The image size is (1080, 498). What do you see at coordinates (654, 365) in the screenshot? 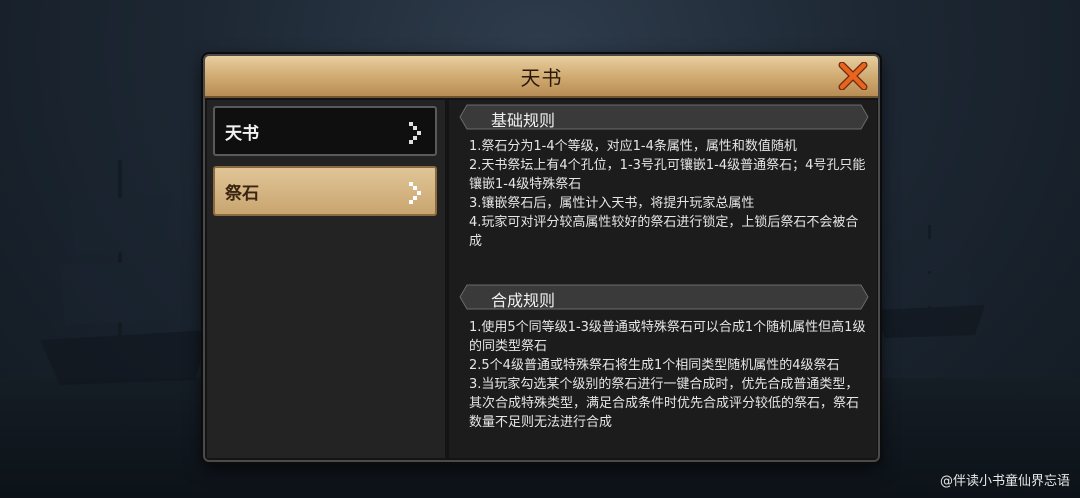
I see `rule-line: 2.5个4级普通或特殊祭石将生成1个相同类型随机属性的4级祭石` at bounding box center [654, 365].